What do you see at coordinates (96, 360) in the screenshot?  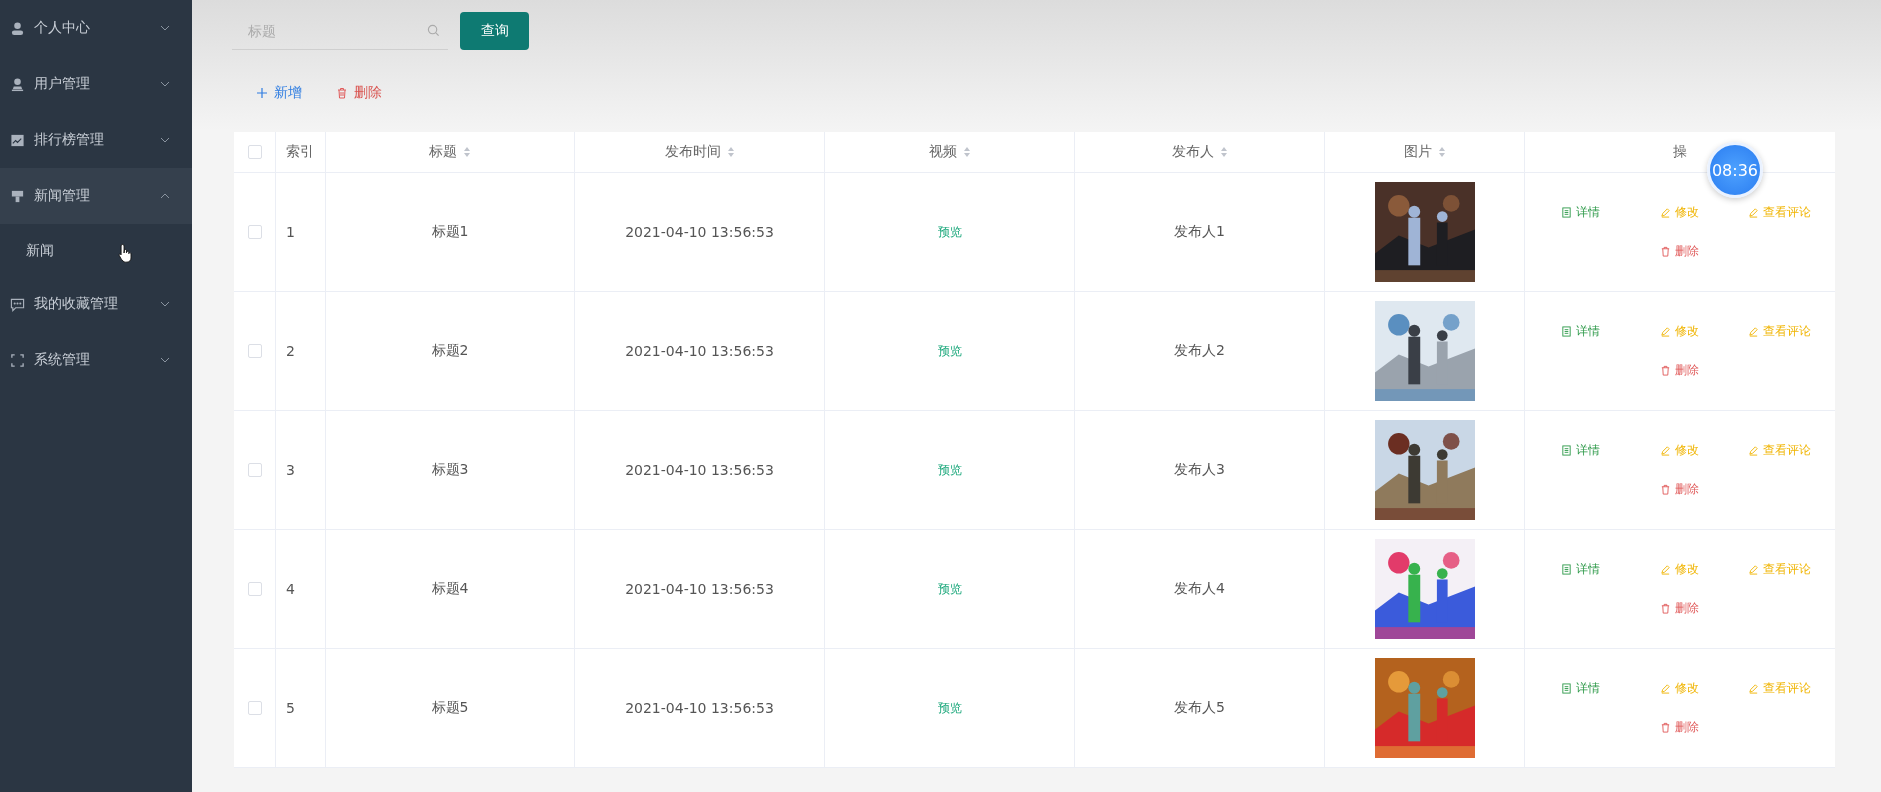 I see `menu-item: 系统管理` at bounding box center [96, 360].